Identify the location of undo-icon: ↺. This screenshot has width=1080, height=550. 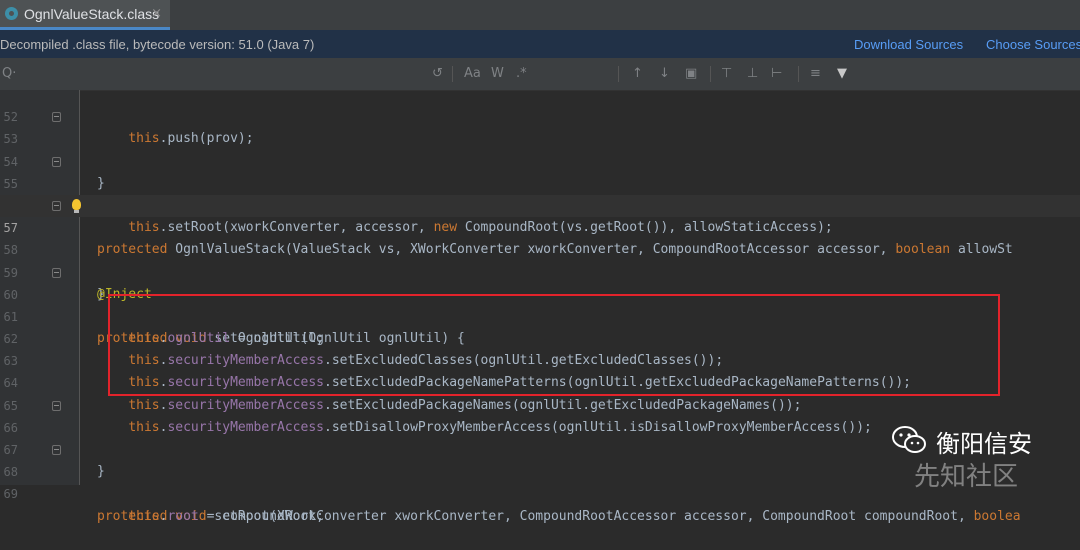
(437, 74).